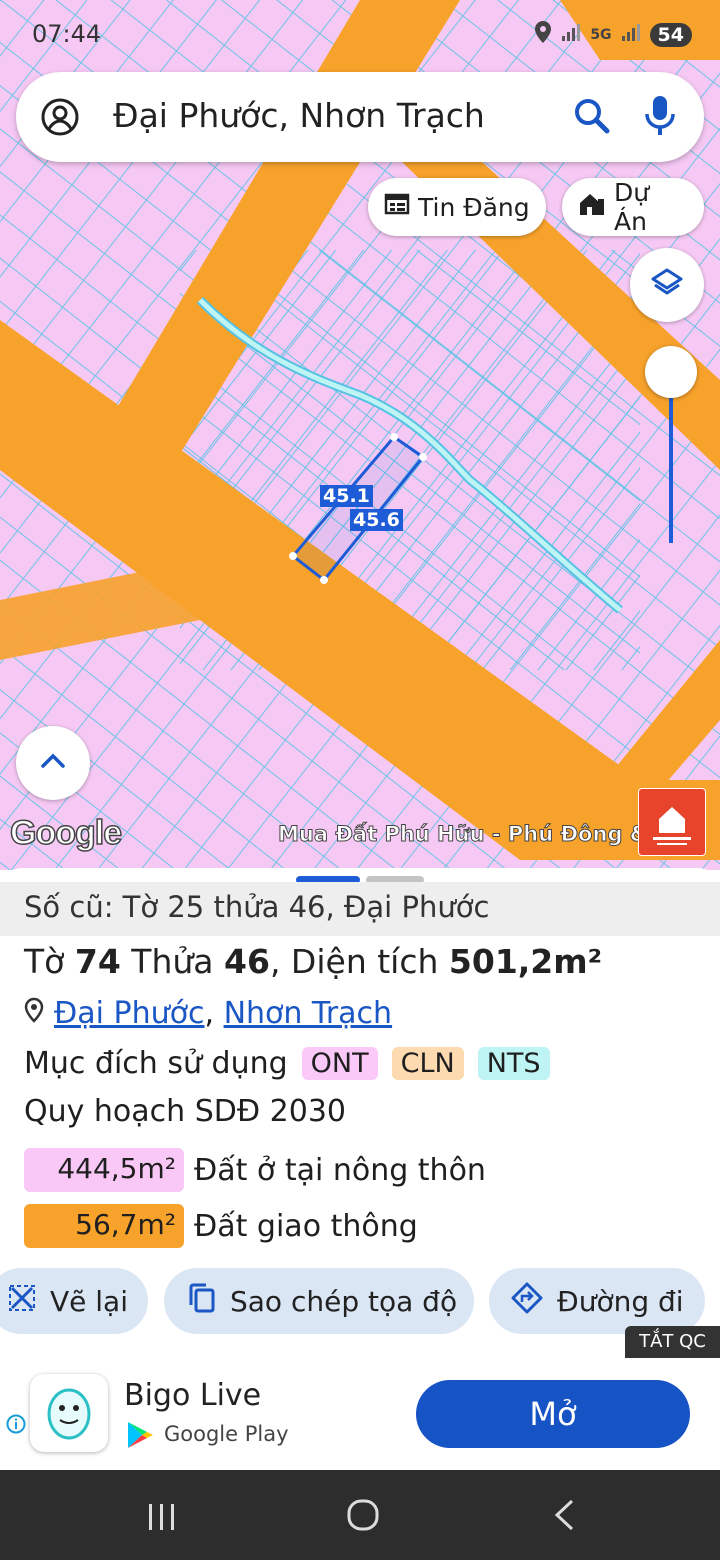 The image size is (720, 1560). What do you see at coordinates (172, 961) in the screenshot?
I see `parcel-prefix: Thửa` at bounding box center [172, 961].